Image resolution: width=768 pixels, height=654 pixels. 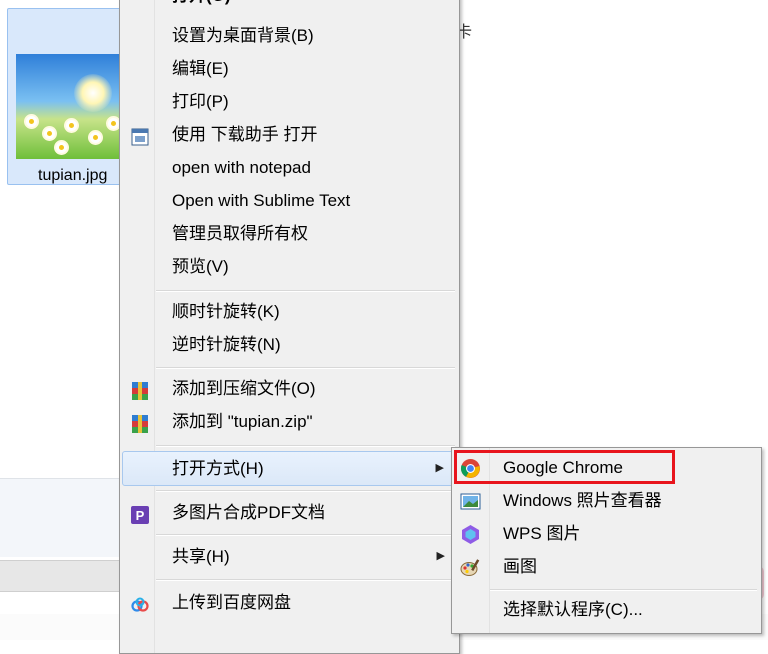 I want to click on baidu-netdisk-icon, so click(x=140, y=603).